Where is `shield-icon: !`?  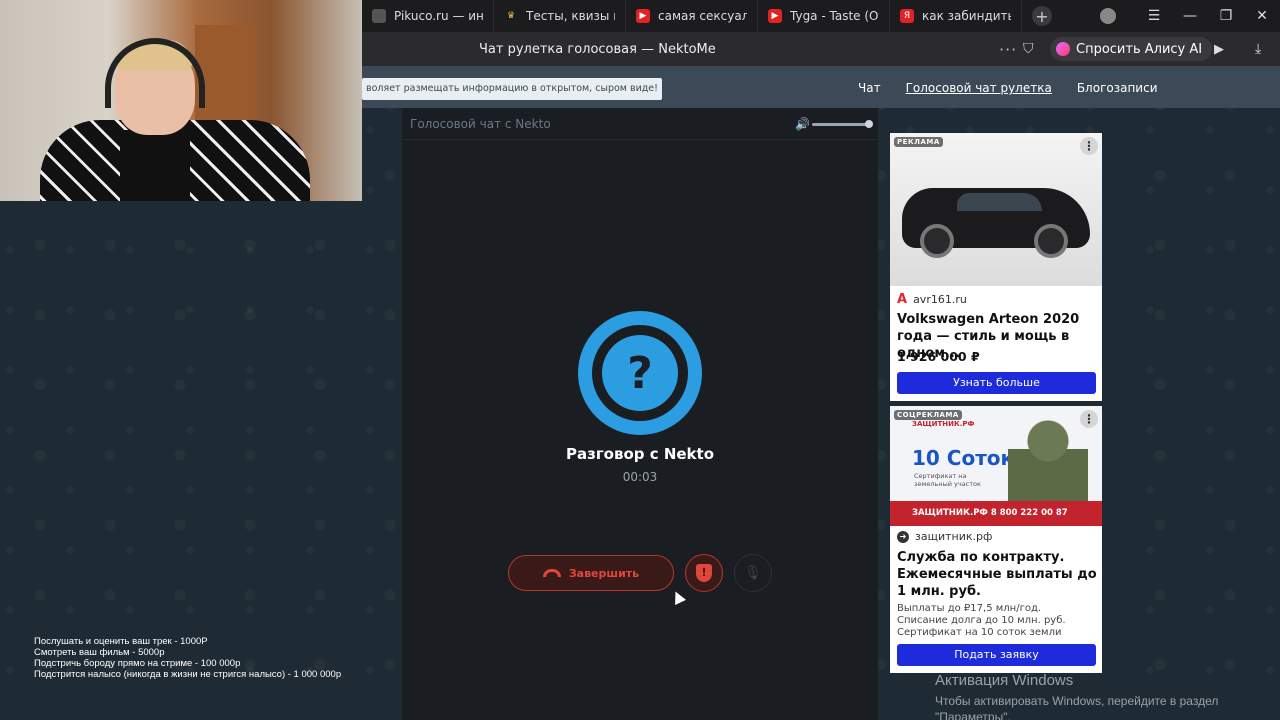 shield-icon: ! is located at coordinates (704, 573).